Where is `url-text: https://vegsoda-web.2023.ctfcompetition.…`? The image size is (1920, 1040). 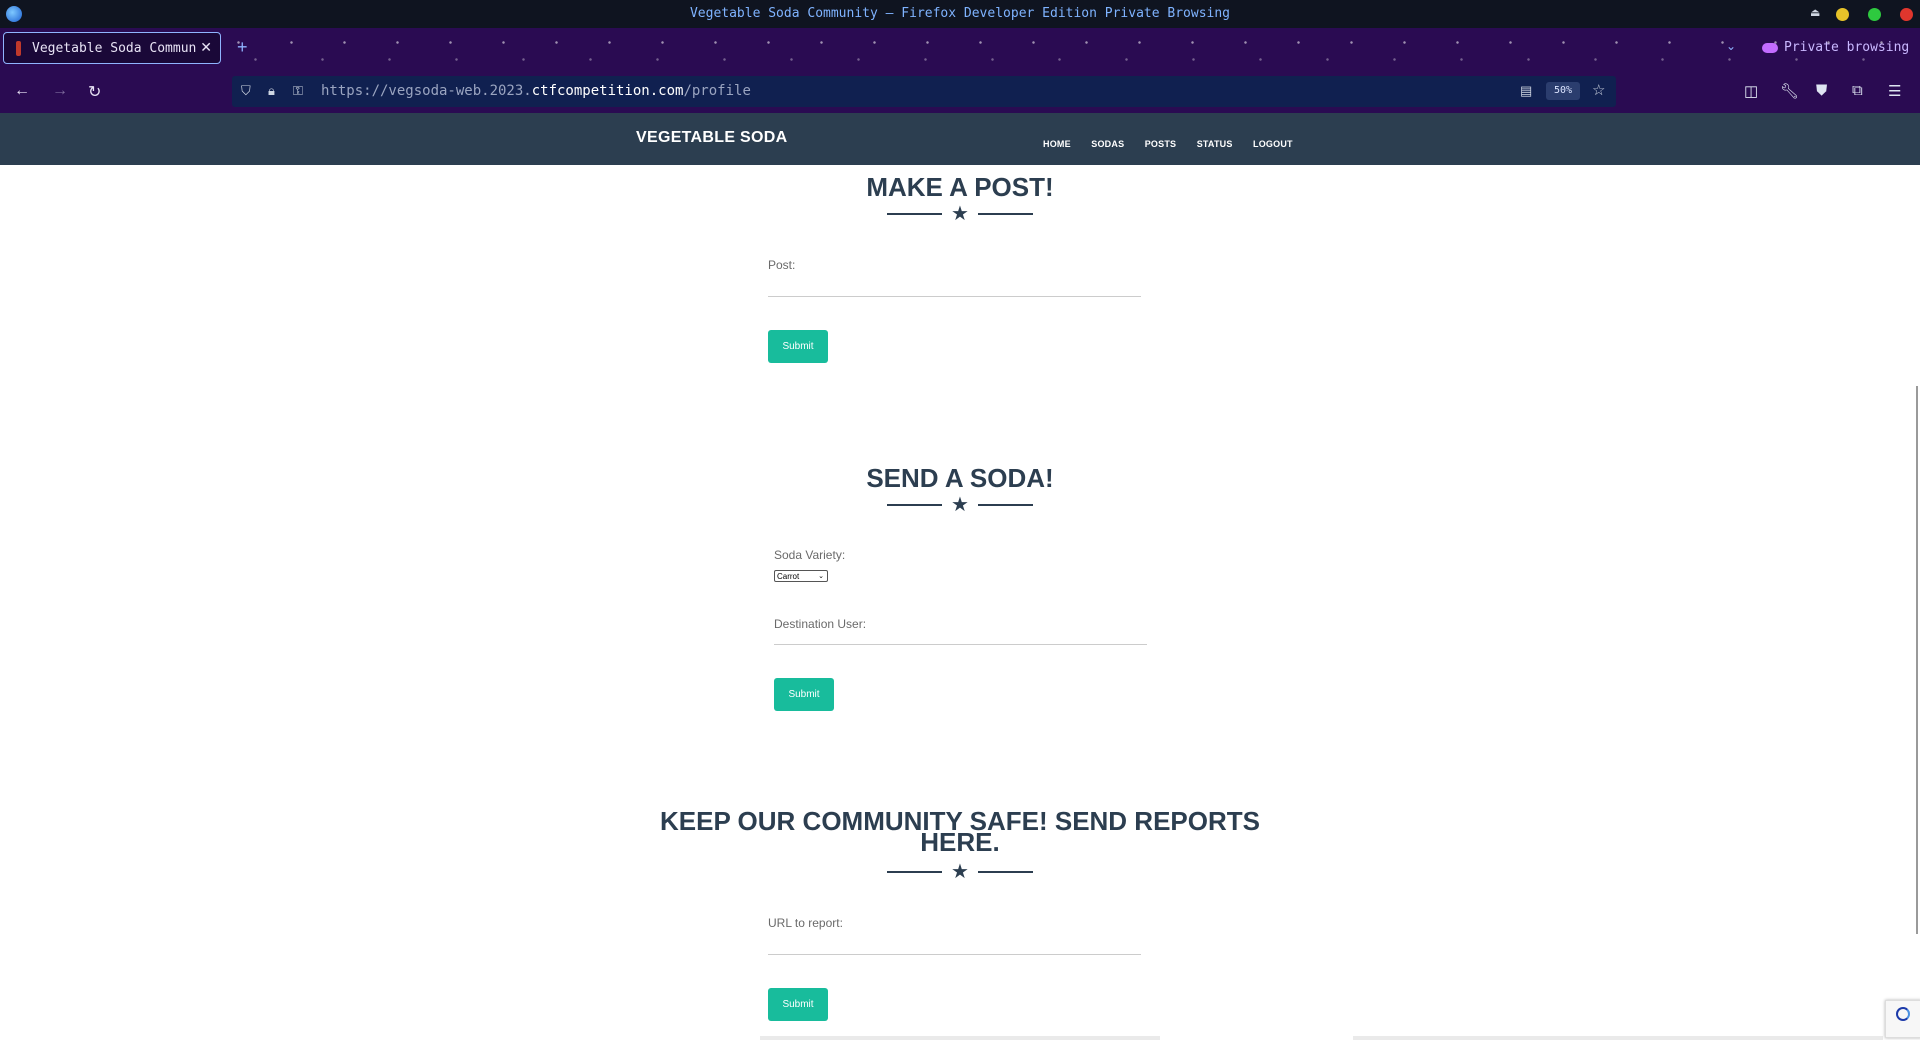 url-text: https://vegsoda-web.2023.ctfcompetition.… is located at coordinates (536, 91).